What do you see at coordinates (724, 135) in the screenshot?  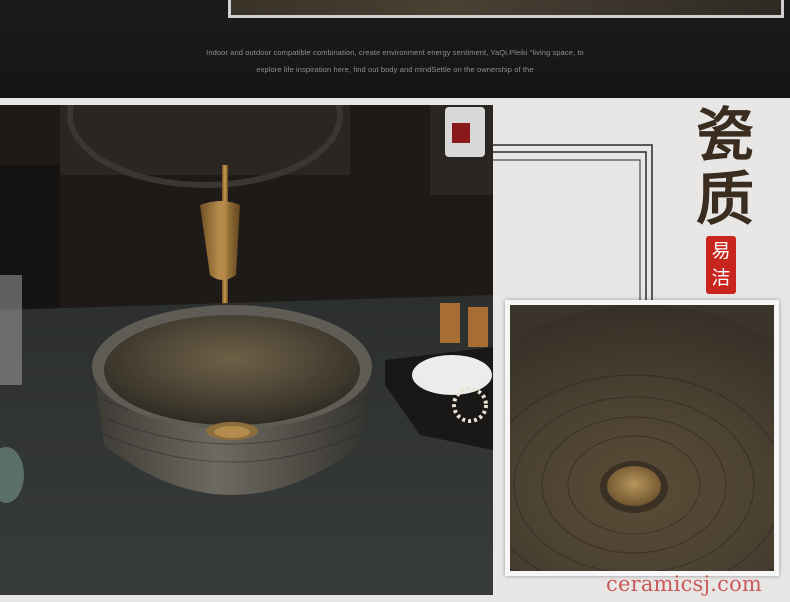 I see `title-char-ci: 瓷` at bounding box center [724, 135].